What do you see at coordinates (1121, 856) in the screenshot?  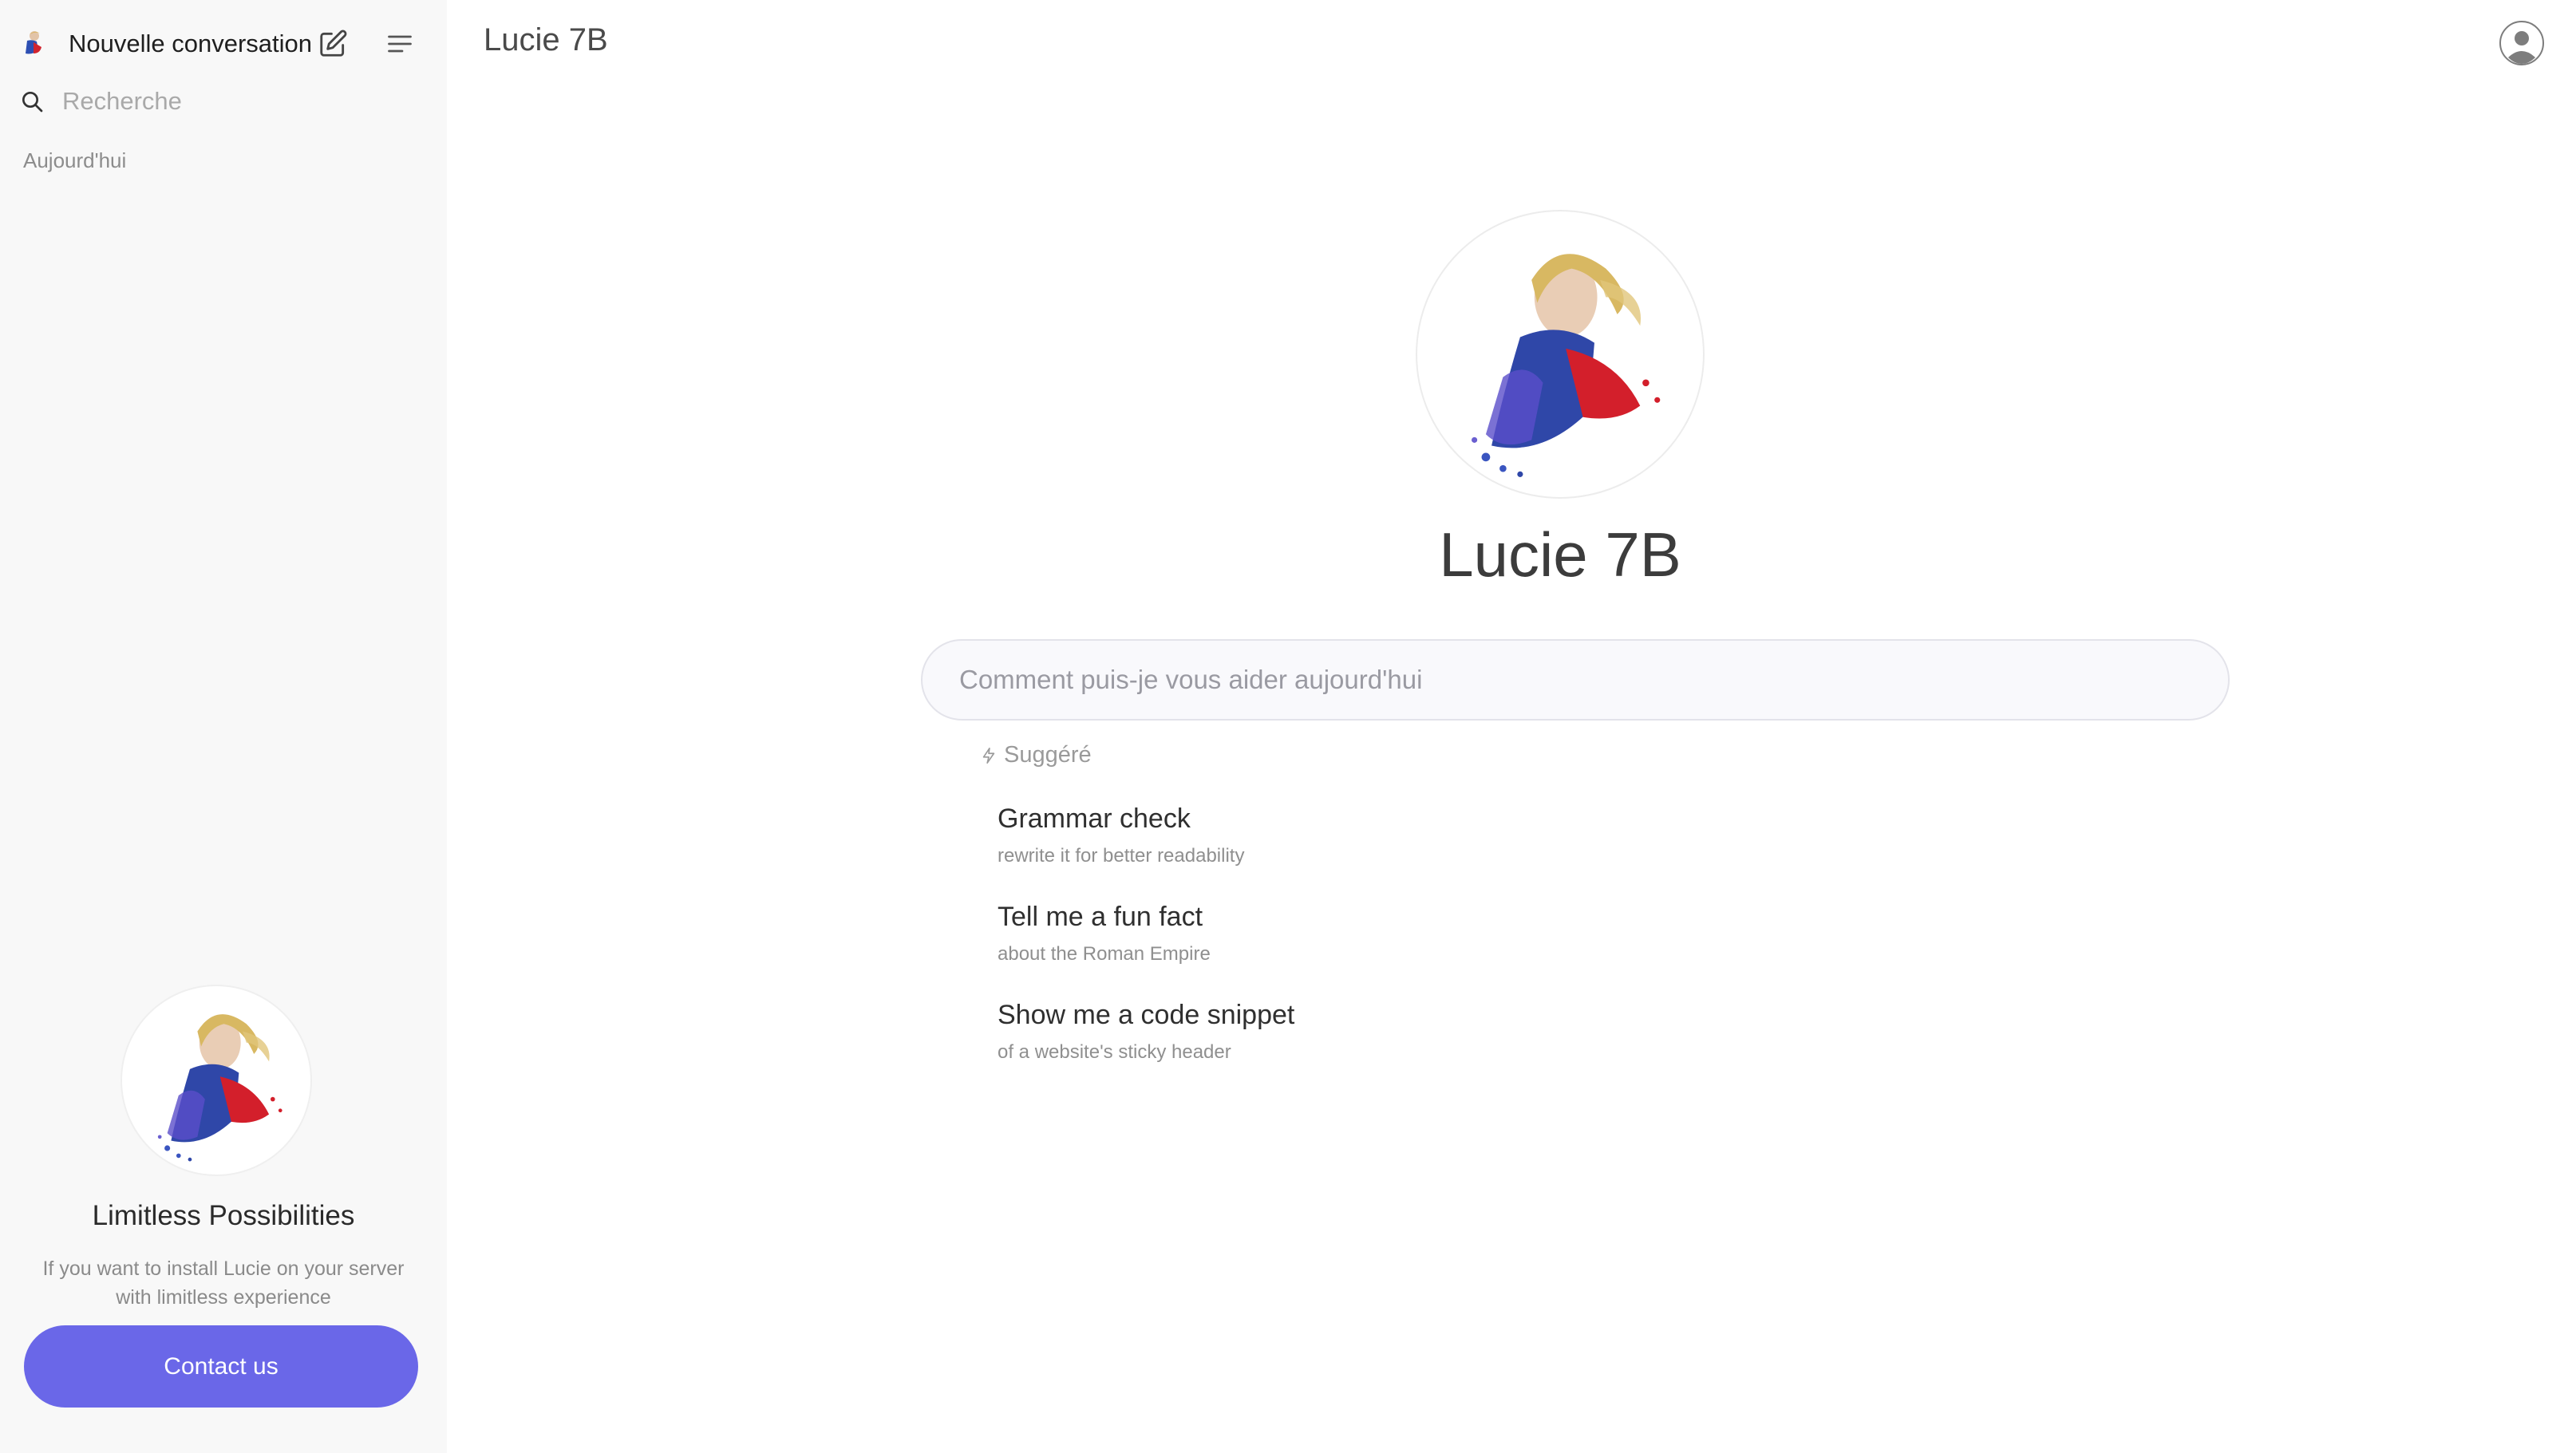 I see `suggestion-subtitle: rewrite it for better readability` at bounding box center [1121, 856].